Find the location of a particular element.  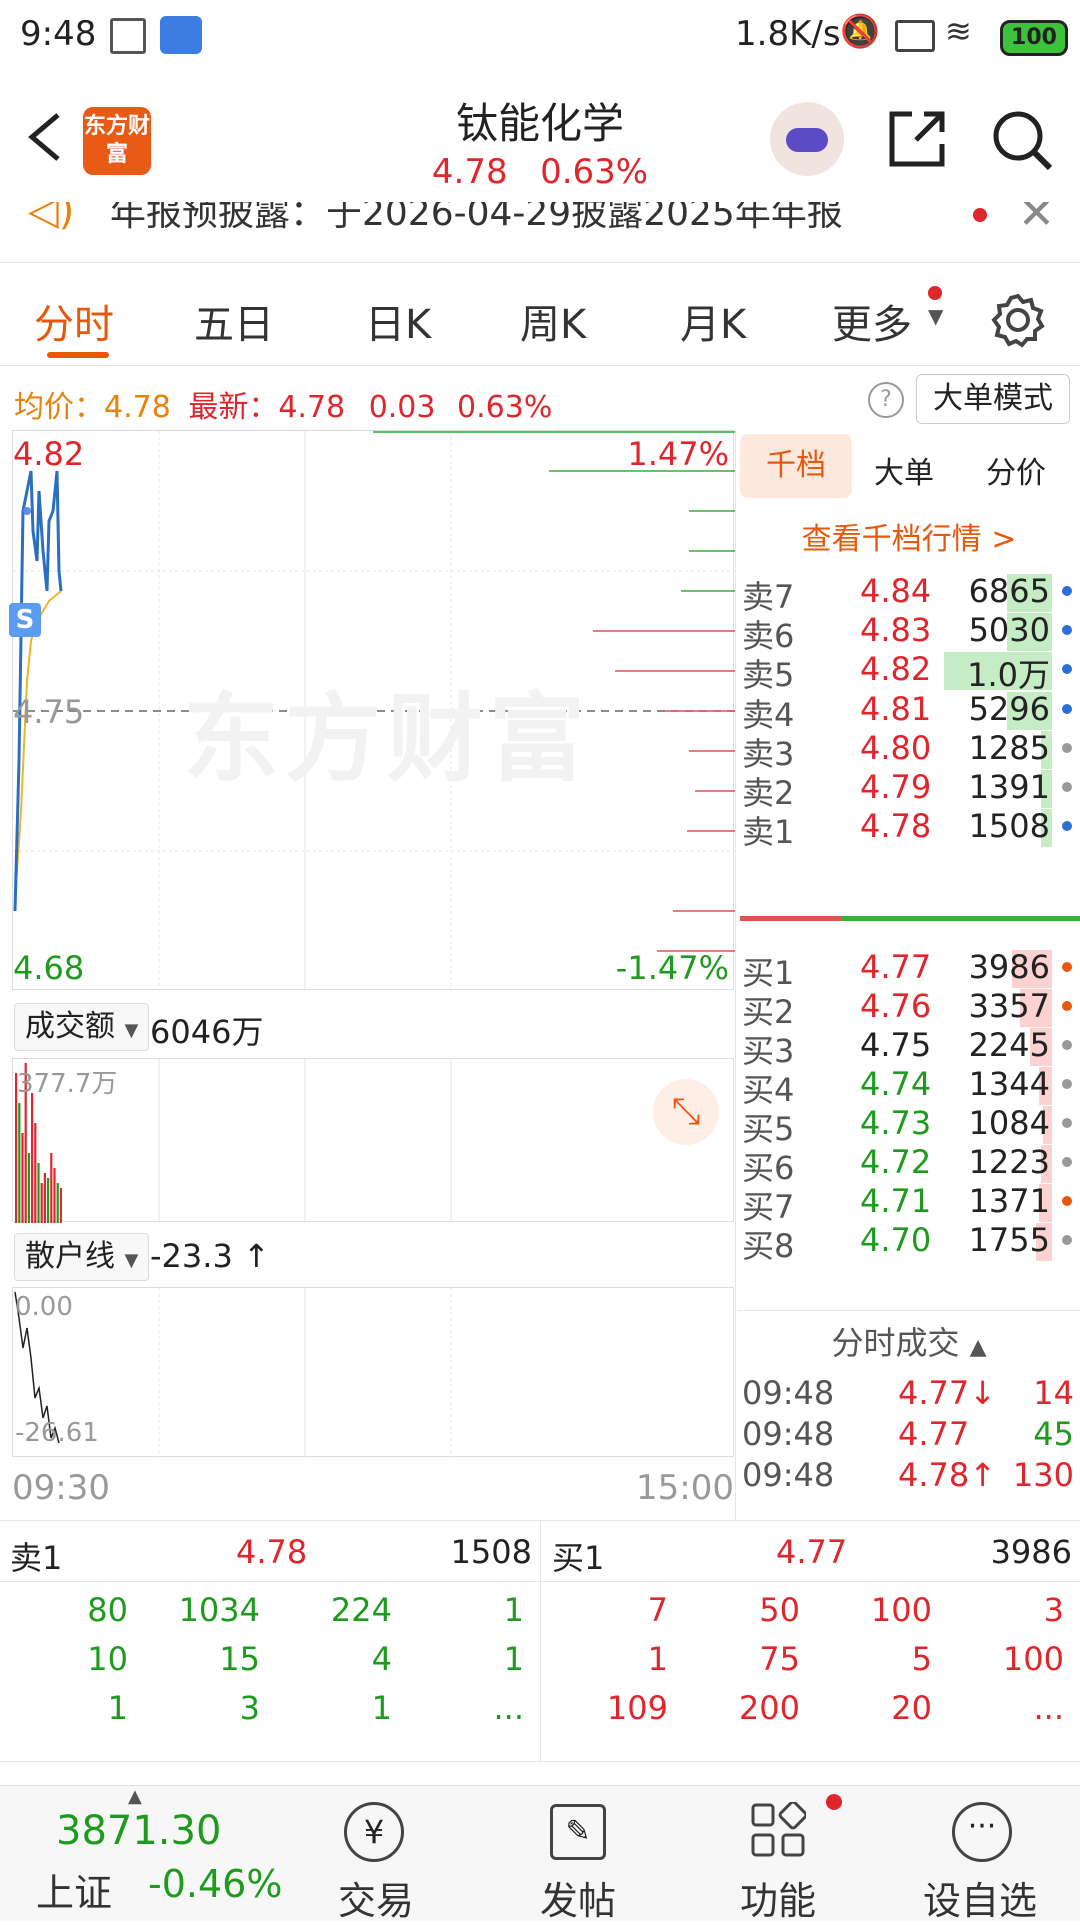

ask-level-label: 卖1 is located at coordinates (768, 832).